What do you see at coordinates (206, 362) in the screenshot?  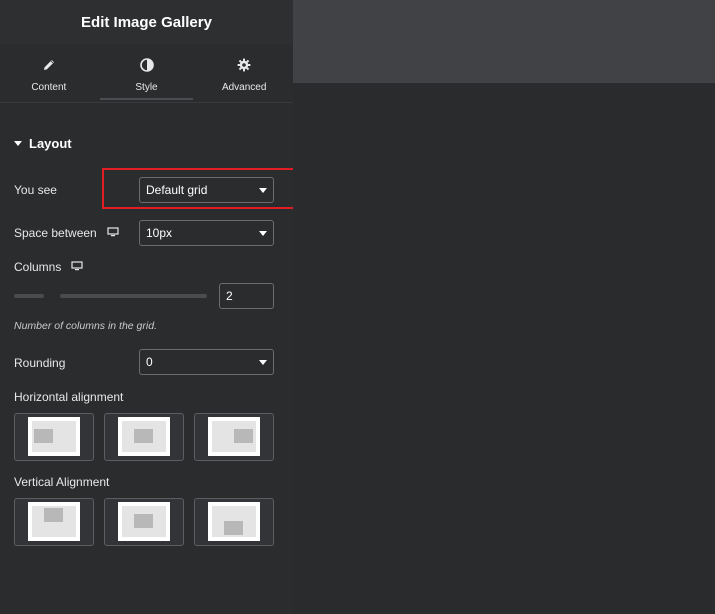 I see `rounding-select: 0` at bounding box center [206, 362].